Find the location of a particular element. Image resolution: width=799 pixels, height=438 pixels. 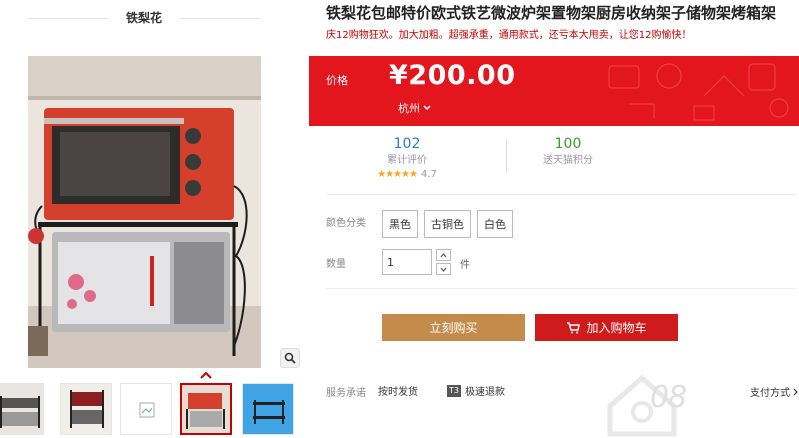

t3-badge: T3 is located at coordinates (454, 390).